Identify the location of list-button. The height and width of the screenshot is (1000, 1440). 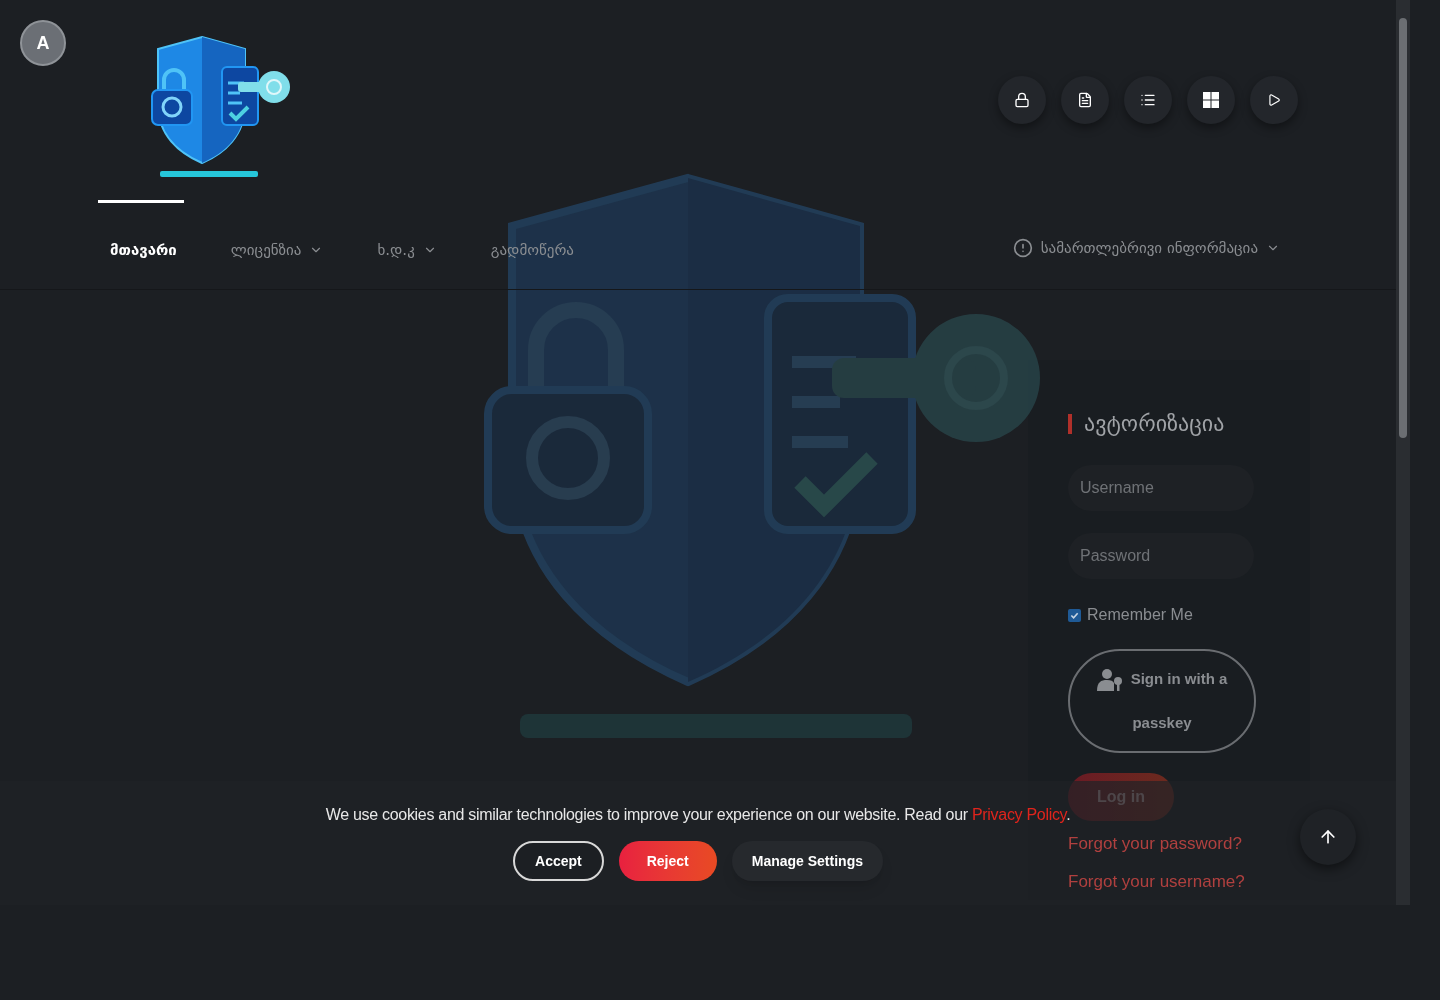
(1148, 100).